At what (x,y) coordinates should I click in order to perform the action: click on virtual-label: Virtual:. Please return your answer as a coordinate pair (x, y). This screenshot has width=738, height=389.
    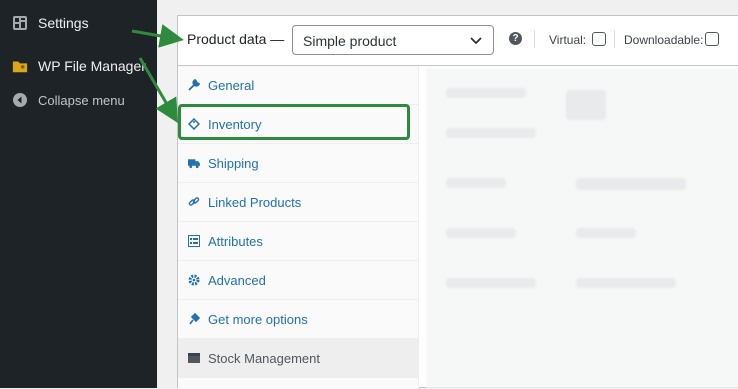
    Looking at the image, I should click on (568, 40).